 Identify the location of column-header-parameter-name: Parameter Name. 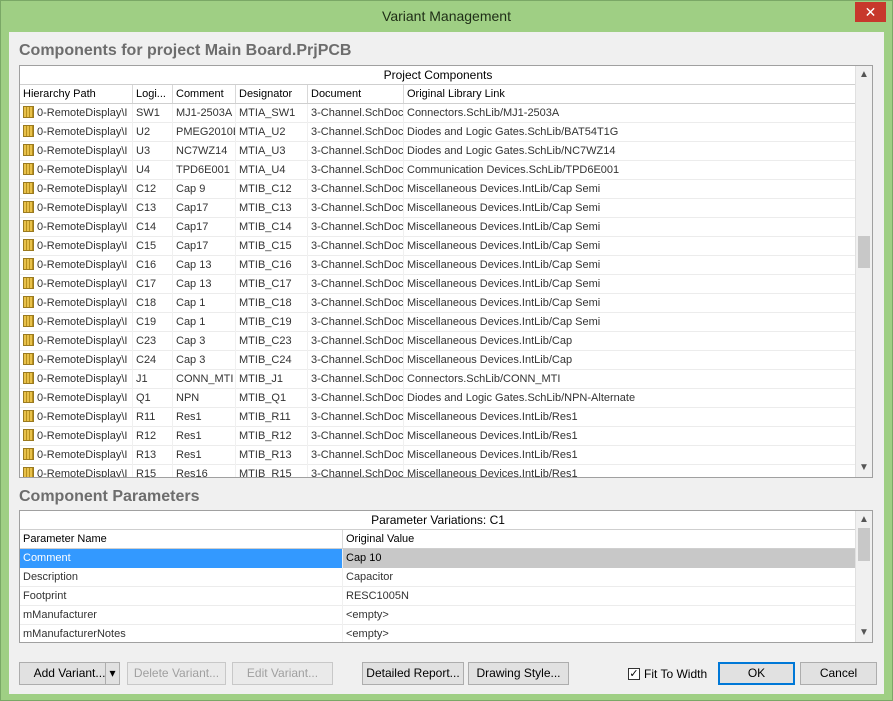
(181, 539).